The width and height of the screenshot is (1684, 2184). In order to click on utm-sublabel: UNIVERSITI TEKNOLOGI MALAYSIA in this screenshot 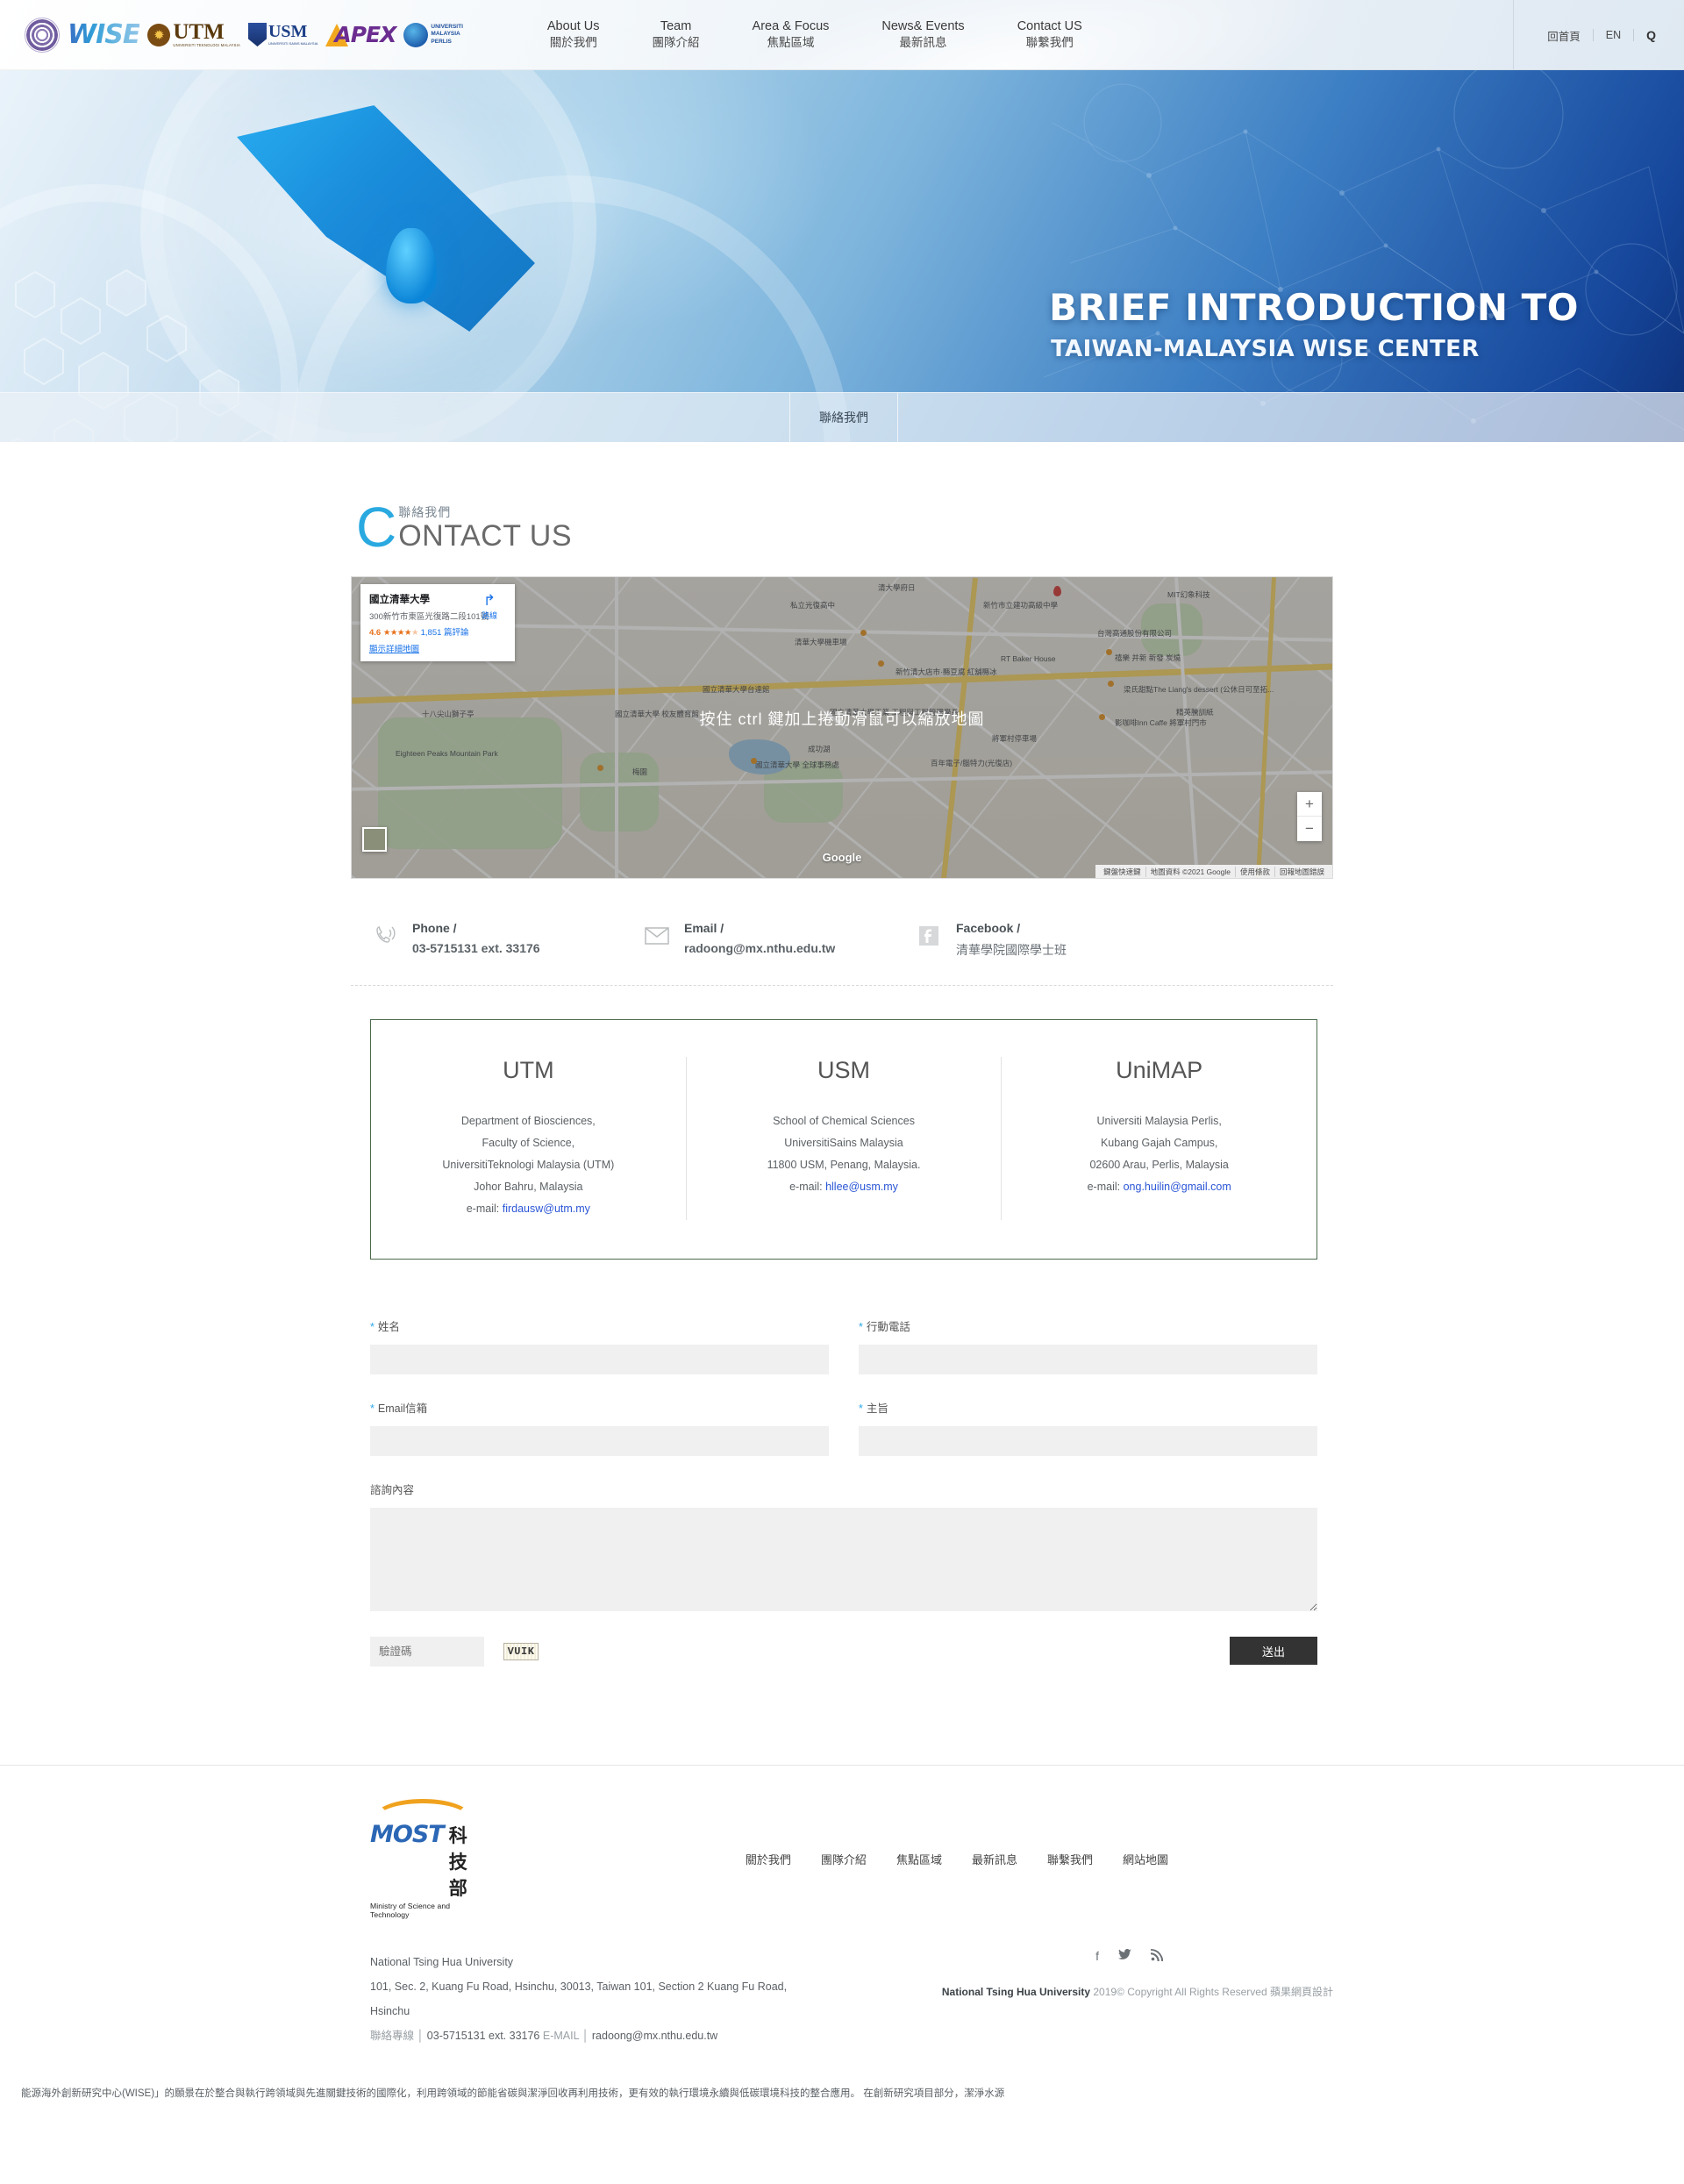, I will do `click(206, 44)`.